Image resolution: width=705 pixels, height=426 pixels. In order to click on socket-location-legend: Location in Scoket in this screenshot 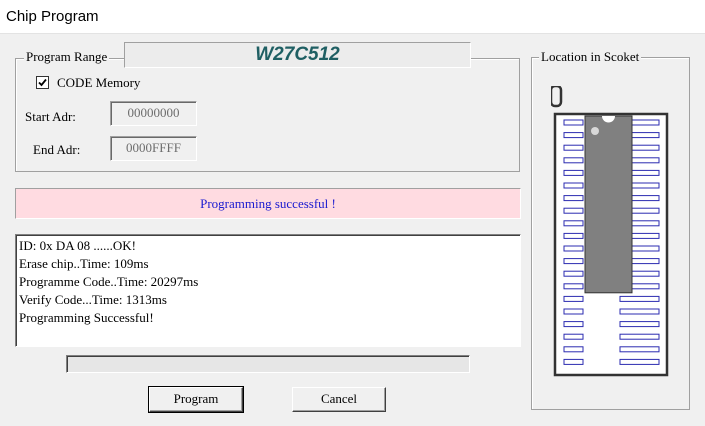, I will do `click(590, 56)`.